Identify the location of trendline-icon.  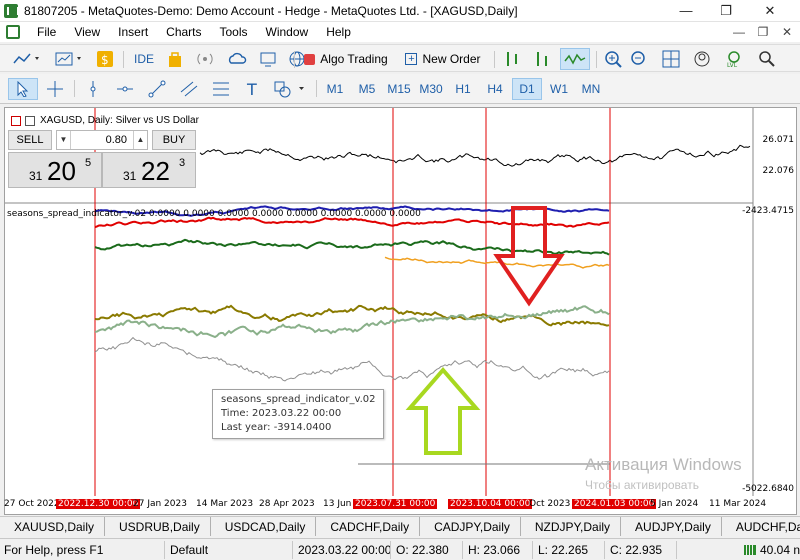
(157, 89).